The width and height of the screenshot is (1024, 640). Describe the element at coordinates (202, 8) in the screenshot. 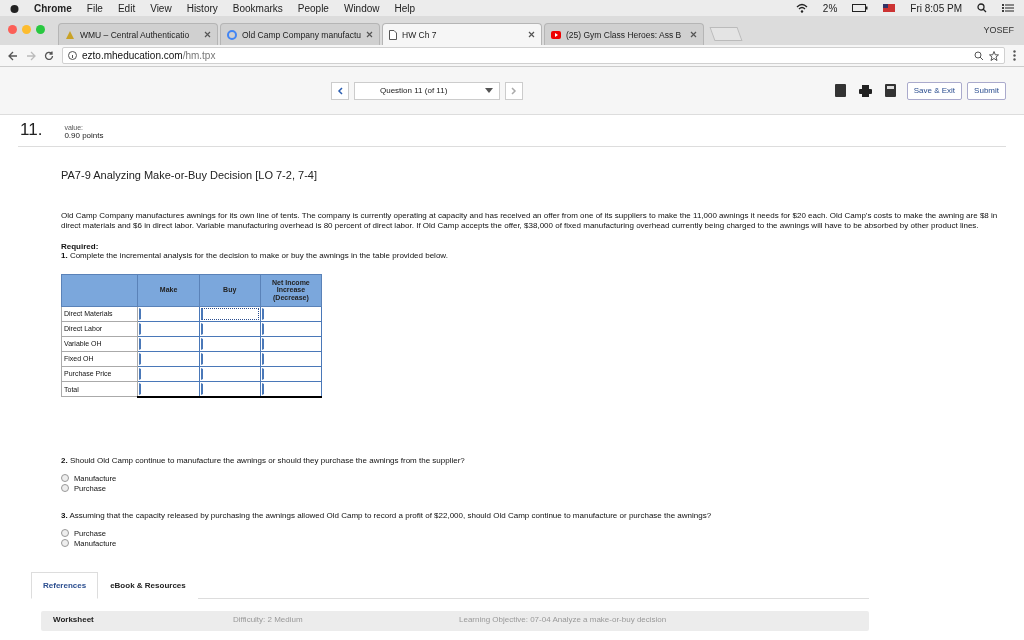

I see `menu-item: History` at that location.